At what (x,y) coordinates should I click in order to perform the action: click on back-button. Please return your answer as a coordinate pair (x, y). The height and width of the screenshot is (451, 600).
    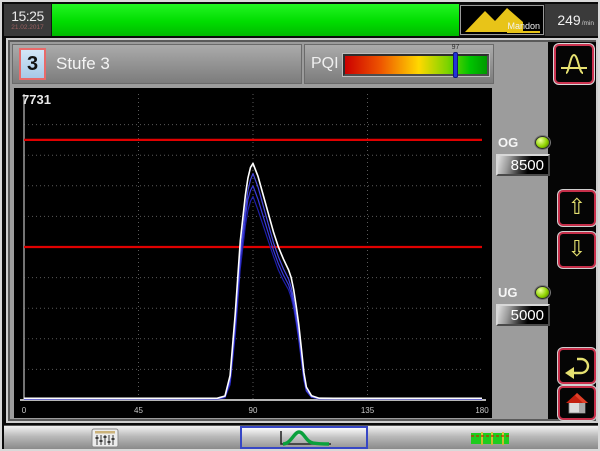
    Looking at the image, I should click on (577, 366).